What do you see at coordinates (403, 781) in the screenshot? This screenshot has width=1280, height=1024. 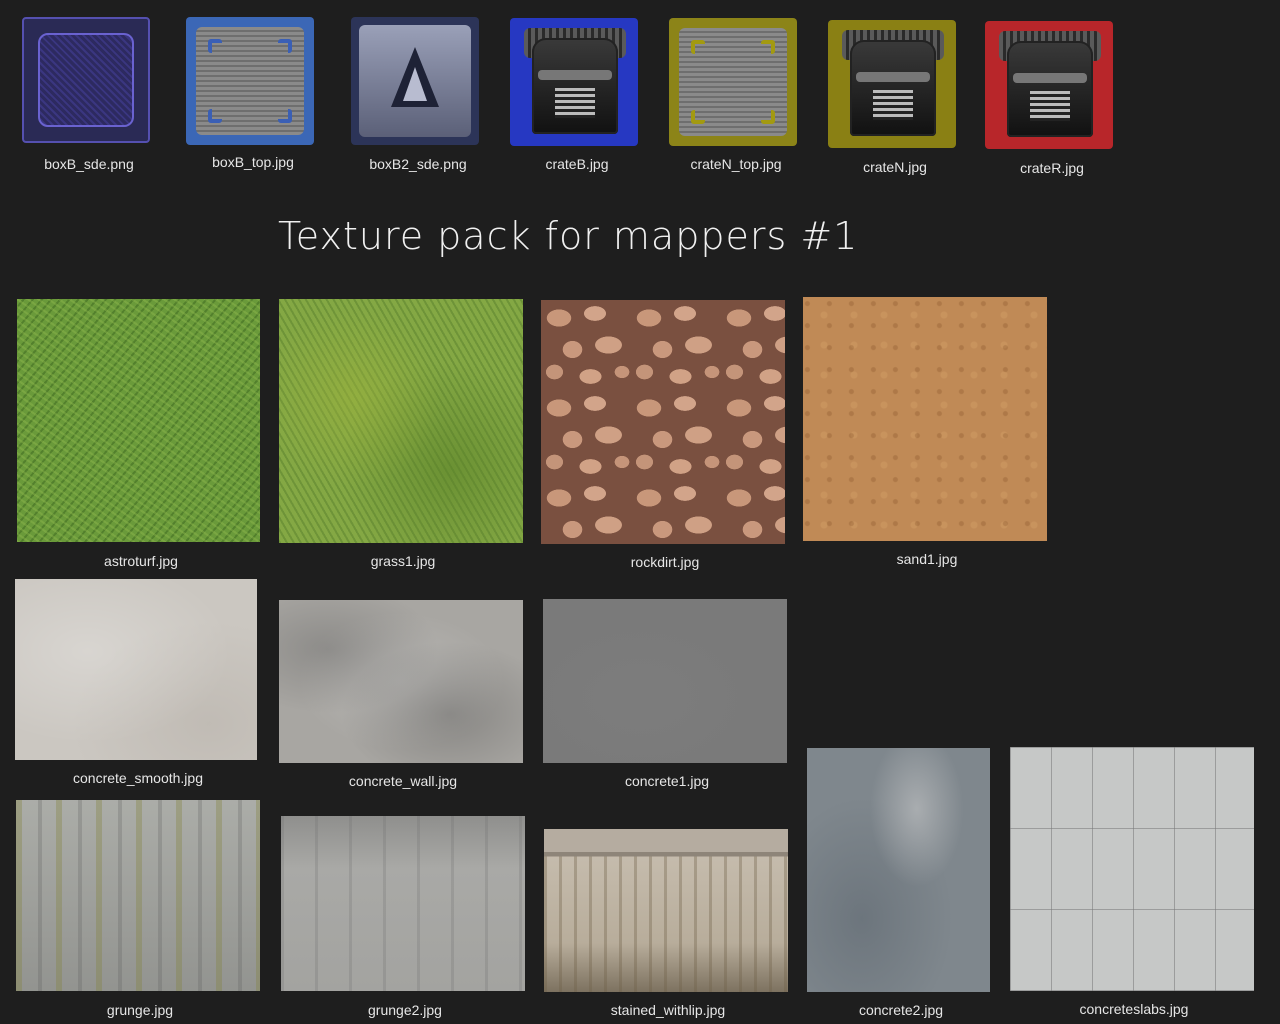 I see `texture-label: concrete_wall.jpg` at bounding box center [403, 781].